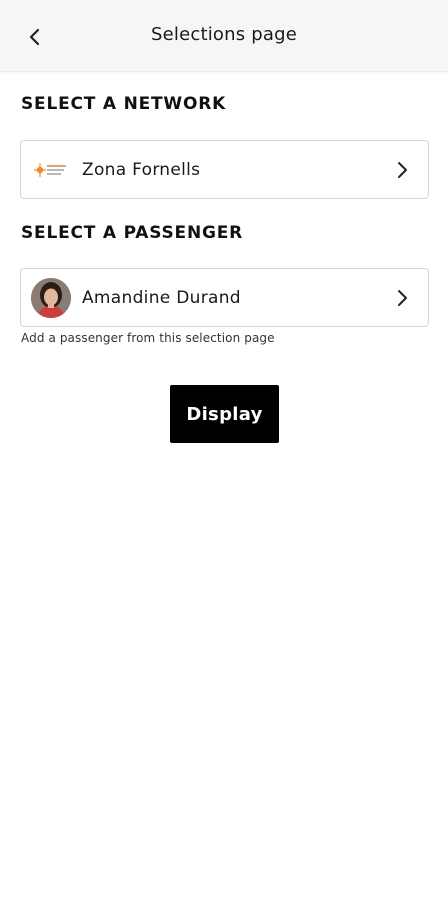 The image size is (448, 900). What do you see at coordinates (148, 338) in the screenshot?
I see `passenger-helper-text: Add a passenger from this selection page` at bounding box center [148, 338].